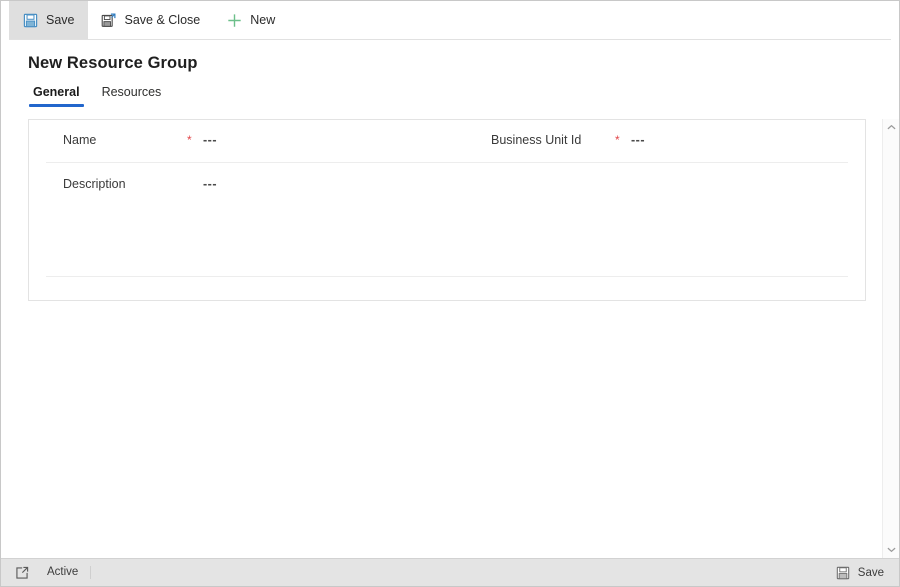 The image size is (900, 587). Describe the element at coordinates (80, 140) in the screenshot. I see `field-name-label: Name` at that location.